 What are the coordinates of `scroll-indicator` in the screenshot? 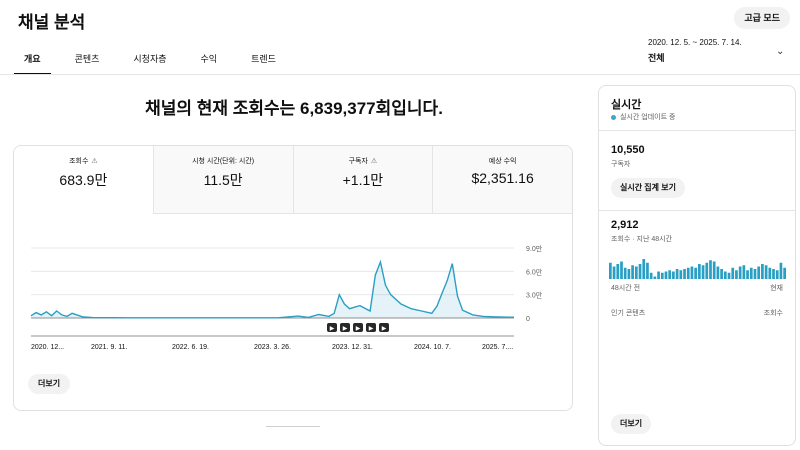 It's located at (293, 426).